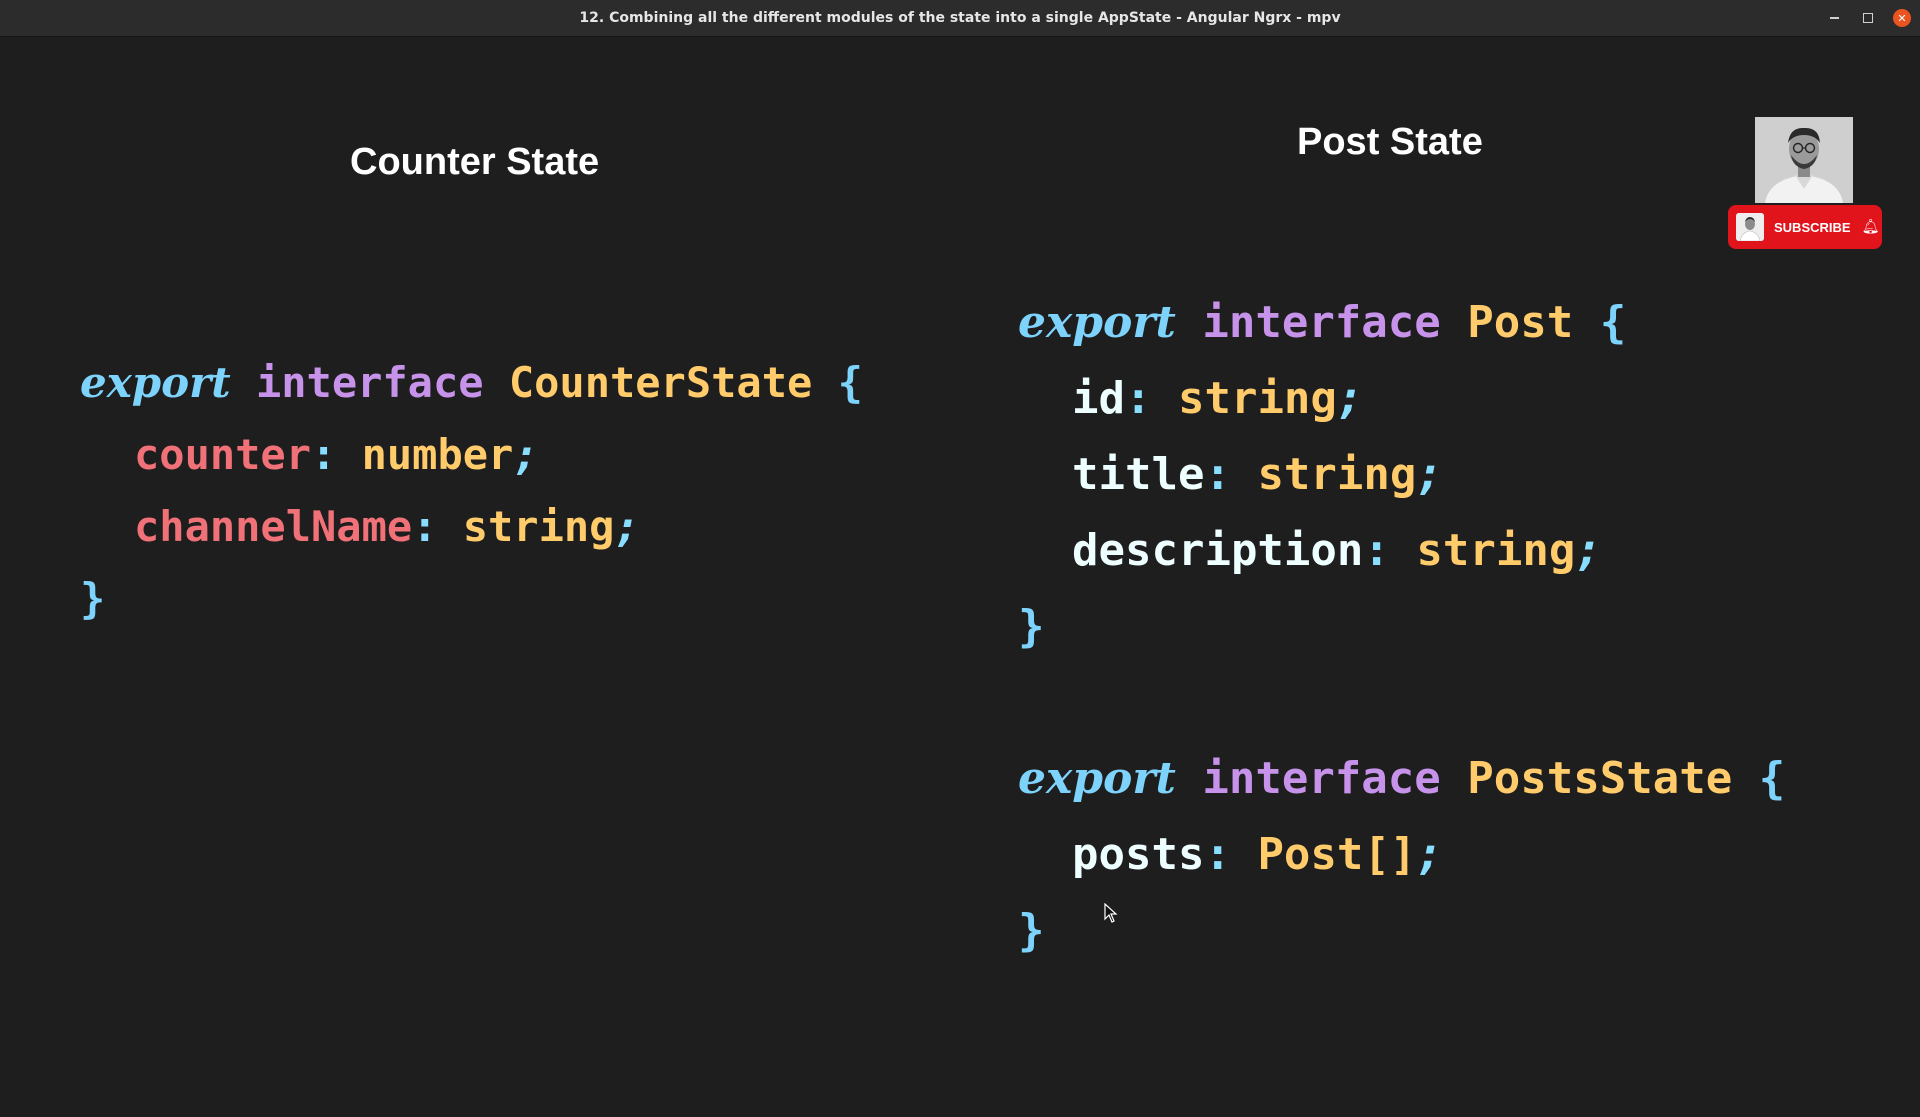  Describe the element at coordinates (1750, 227) in the screenshot. I see `avatar` at that location.